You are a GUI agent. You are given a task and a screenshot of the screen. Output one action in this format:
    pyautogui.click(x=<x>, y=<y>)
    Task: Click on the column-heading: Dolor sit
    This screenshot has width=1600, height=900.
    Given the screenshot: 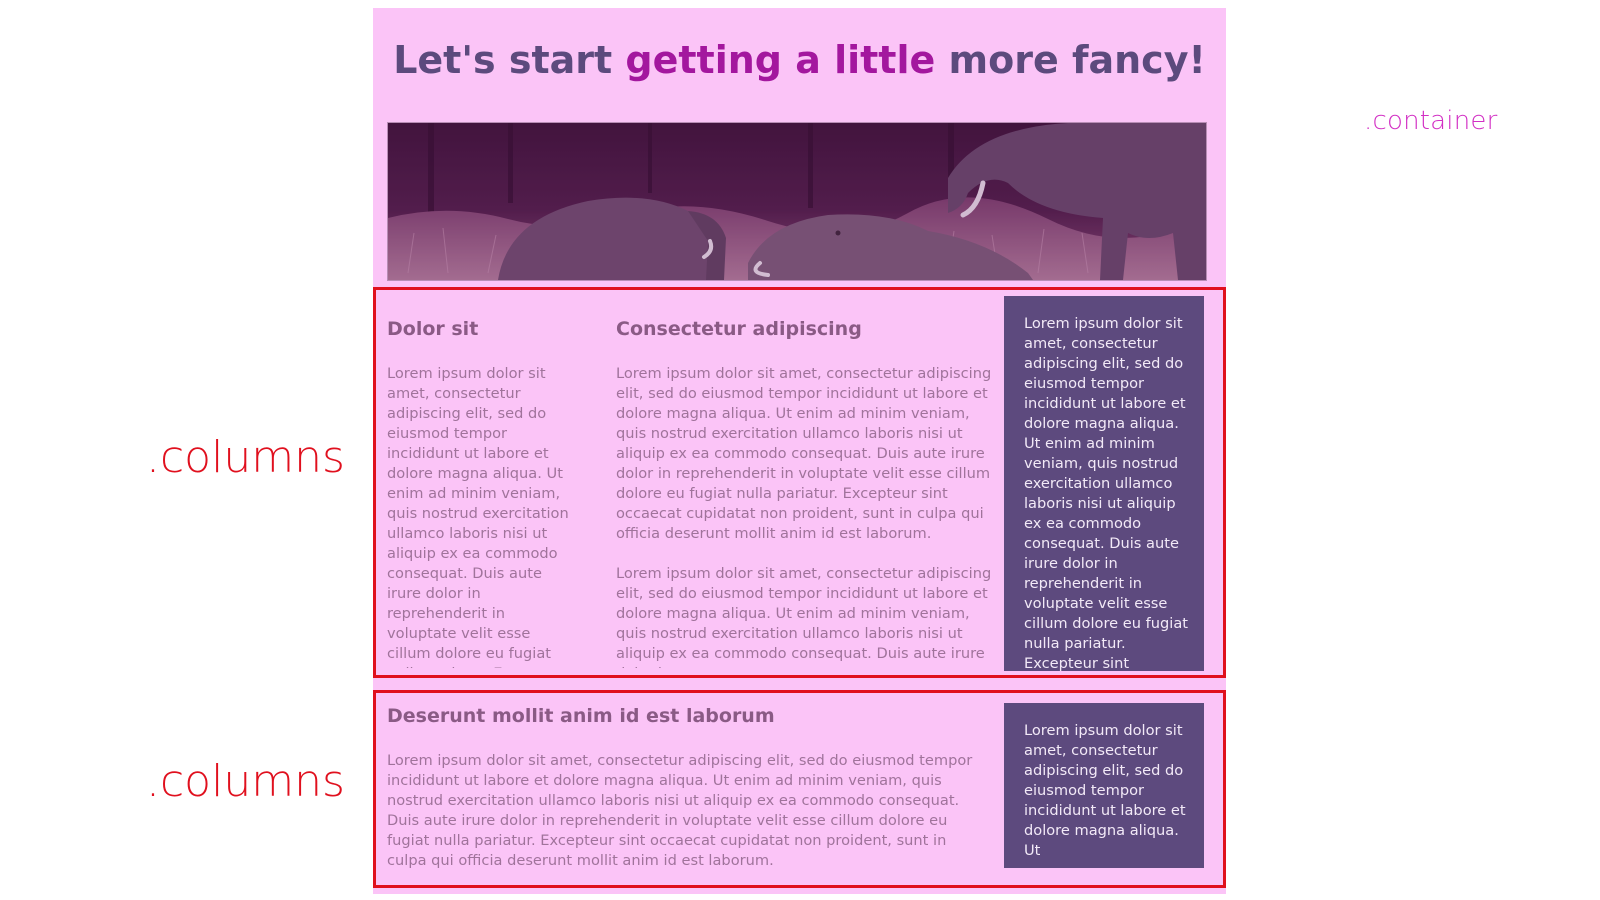 What is the action you would take?
    pyautogui.click(x=433, y=329)
    